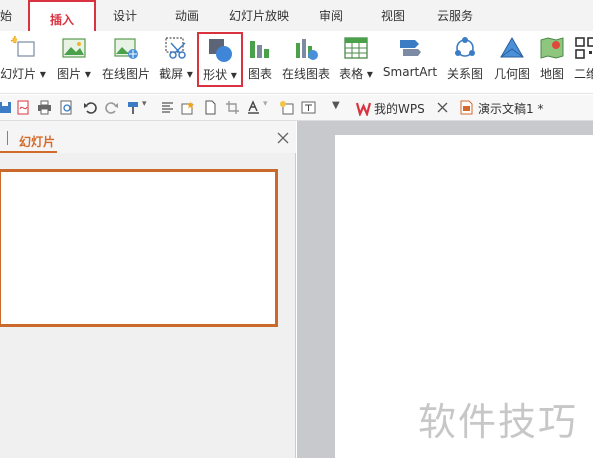  Describe the element at coordinates (455, 15) in the screenshot. I see `tab-cloud-service: 云服务` at that location.